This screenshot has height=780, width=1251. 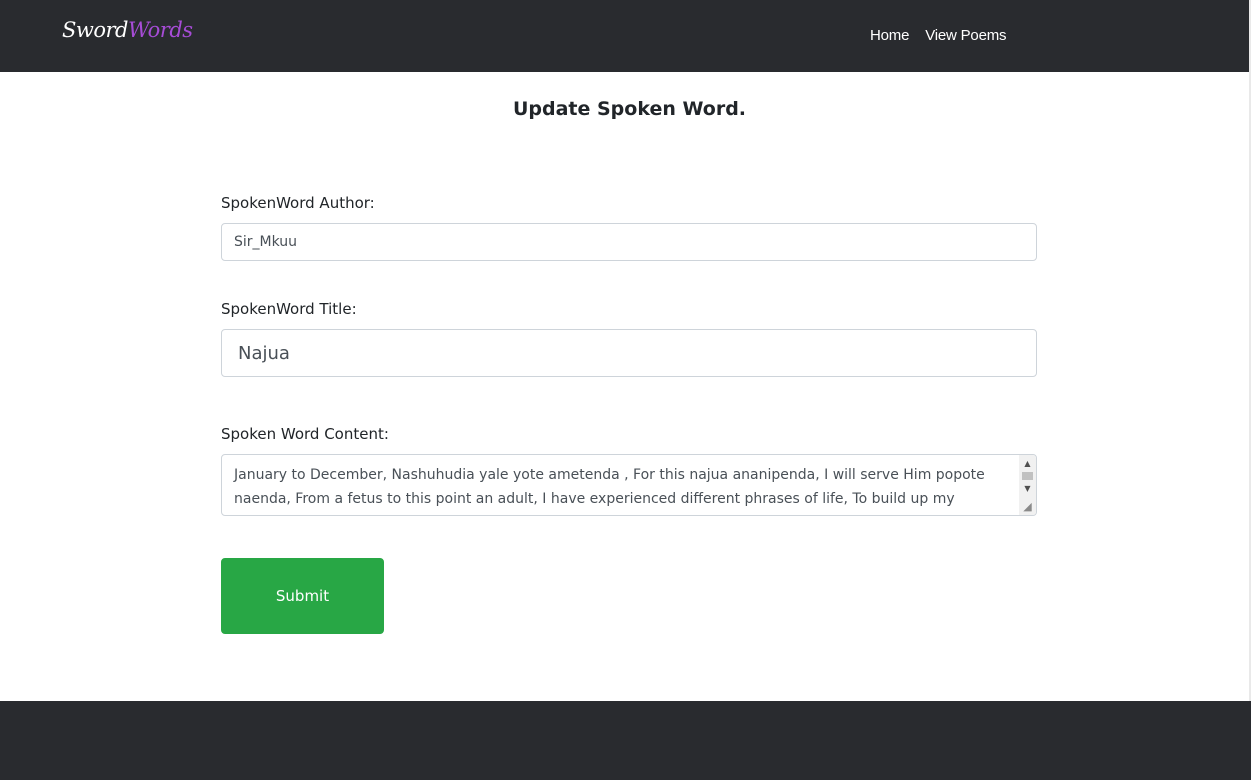 What do you see at coordinates (160, 30) in the screenshot?
I see `brand-logo-part2: Words` at bounding box center [160, 30].